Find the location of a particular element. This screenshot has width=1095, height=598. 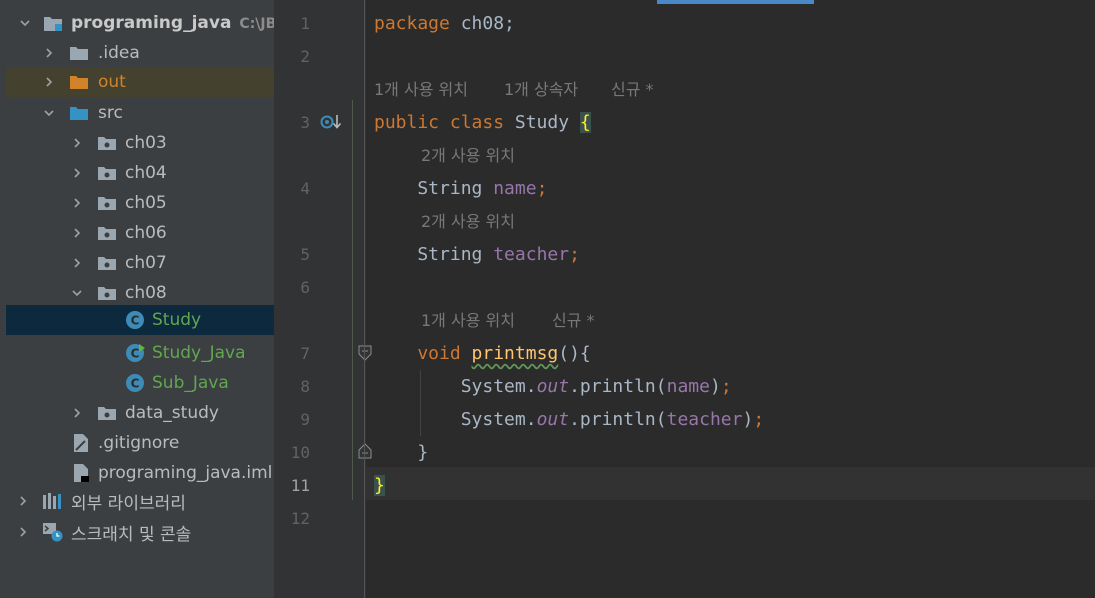

tree-item-label: Study_Java is located at coordinates (199, 353).